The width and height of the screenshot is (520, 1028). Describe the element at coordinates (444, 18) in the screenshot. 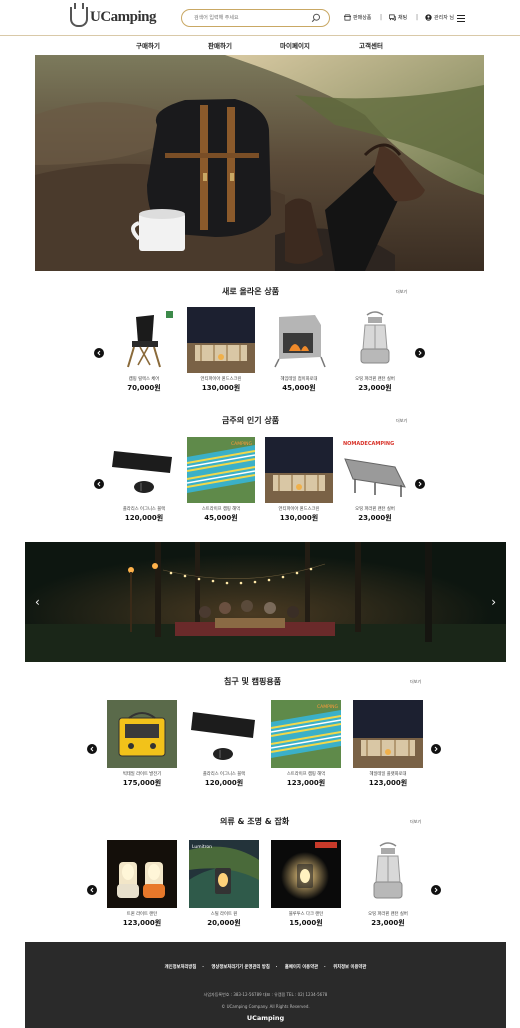

I see `menu-label: 관리자 님` at that location.